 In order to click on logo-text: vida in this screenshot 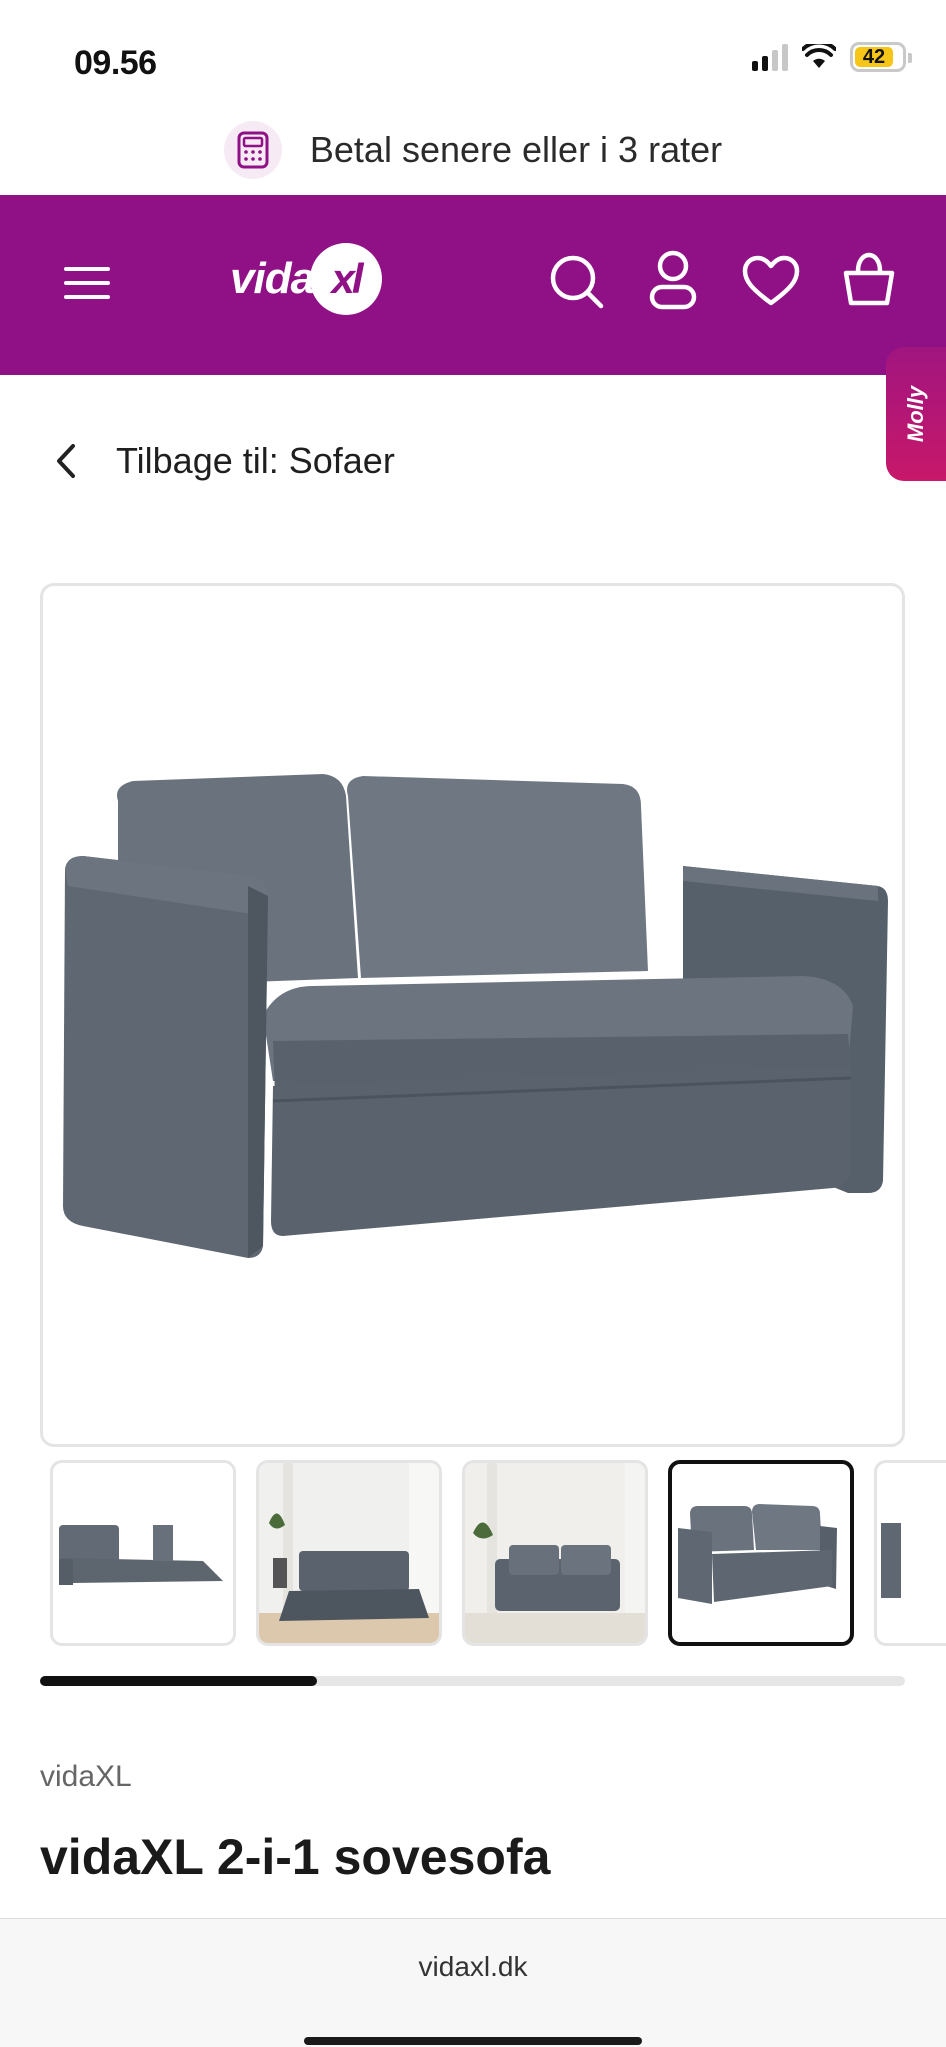, I will do `click(272, 278)`.